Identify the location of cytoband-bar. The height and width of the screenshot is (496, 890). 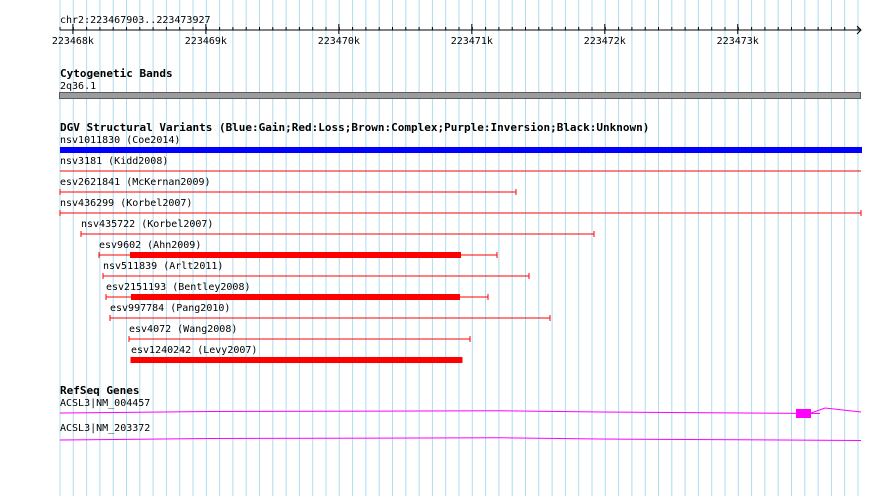
(460, 95).